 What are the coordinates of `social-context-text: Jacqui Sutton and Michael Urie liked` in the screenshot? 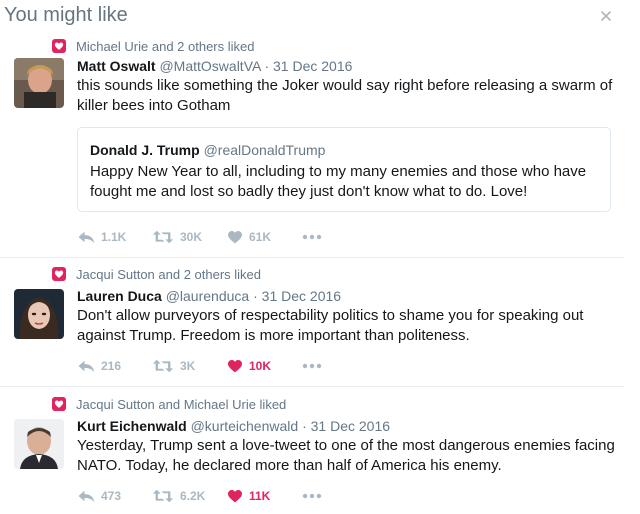 It's located at (181, 404).